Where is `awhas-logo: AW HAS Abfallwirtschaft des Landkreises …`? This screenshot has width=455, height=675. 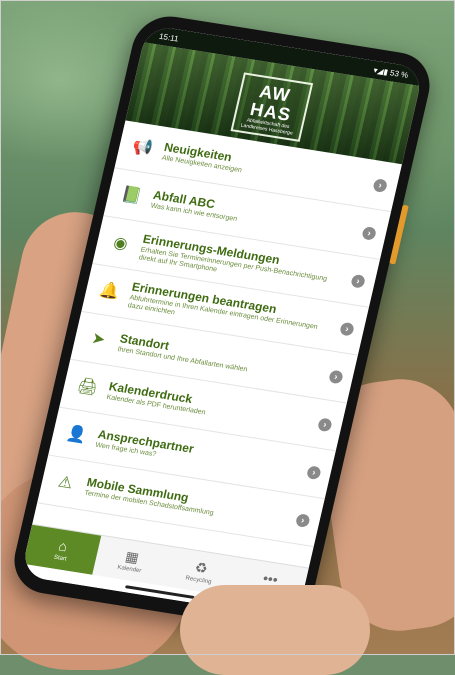 awhas-logo: AW HAS Abfallwirtschaft des Landkreises … is located at coordinates (272, 107).